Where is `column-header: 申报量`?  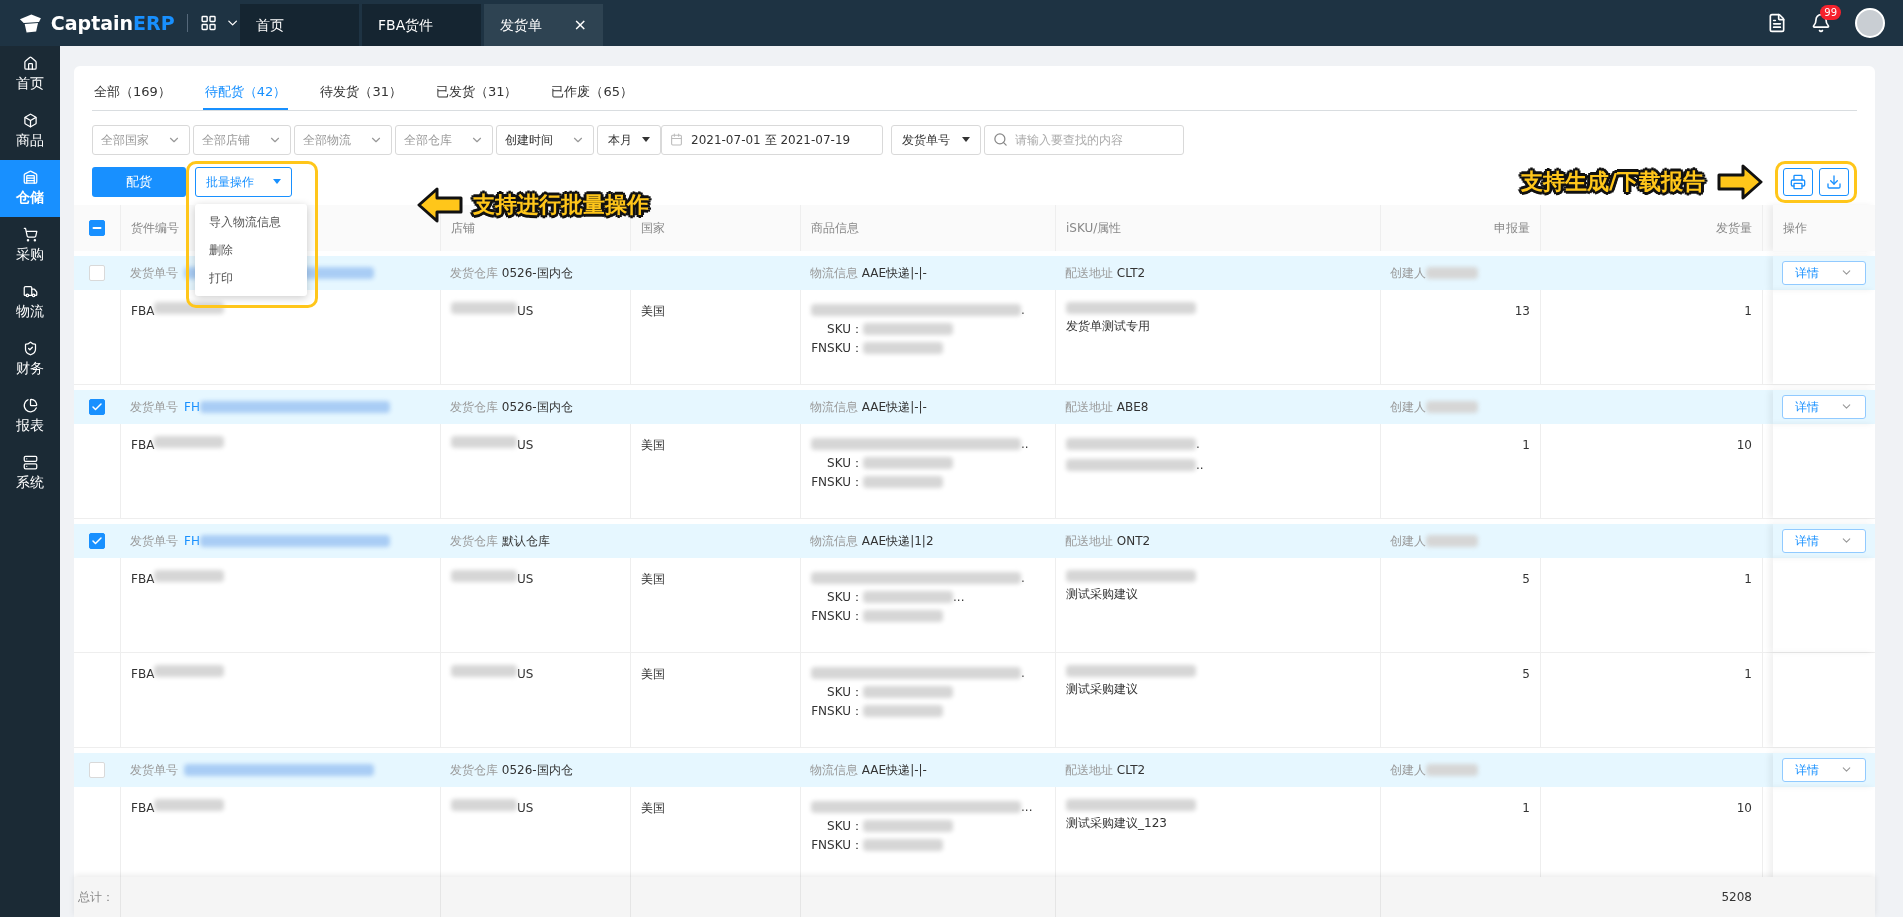 column-header: 申报量 is located at coordinates (1460, 227).